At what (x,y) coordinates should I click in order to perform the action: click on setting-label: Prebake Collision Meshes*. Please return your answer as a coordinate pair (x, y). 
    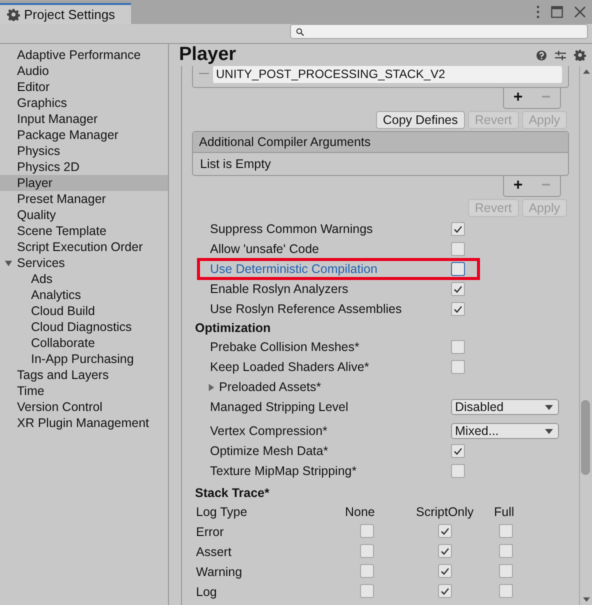
    Looking at the image, I should click on (285, 347).